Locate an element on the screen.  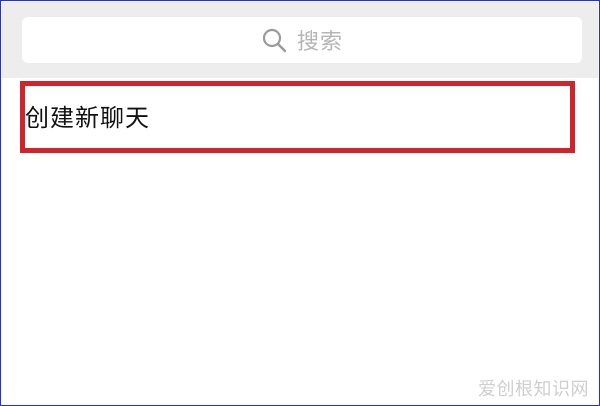
create-new-chat-label: 创建新聊天 is located at coordinates (87, 118).